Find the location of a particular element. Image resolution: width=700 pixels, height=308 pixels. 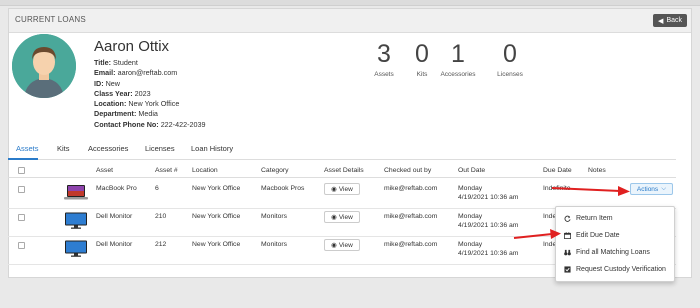

detail-department: Department: Media is located at coordinates (126, 114).